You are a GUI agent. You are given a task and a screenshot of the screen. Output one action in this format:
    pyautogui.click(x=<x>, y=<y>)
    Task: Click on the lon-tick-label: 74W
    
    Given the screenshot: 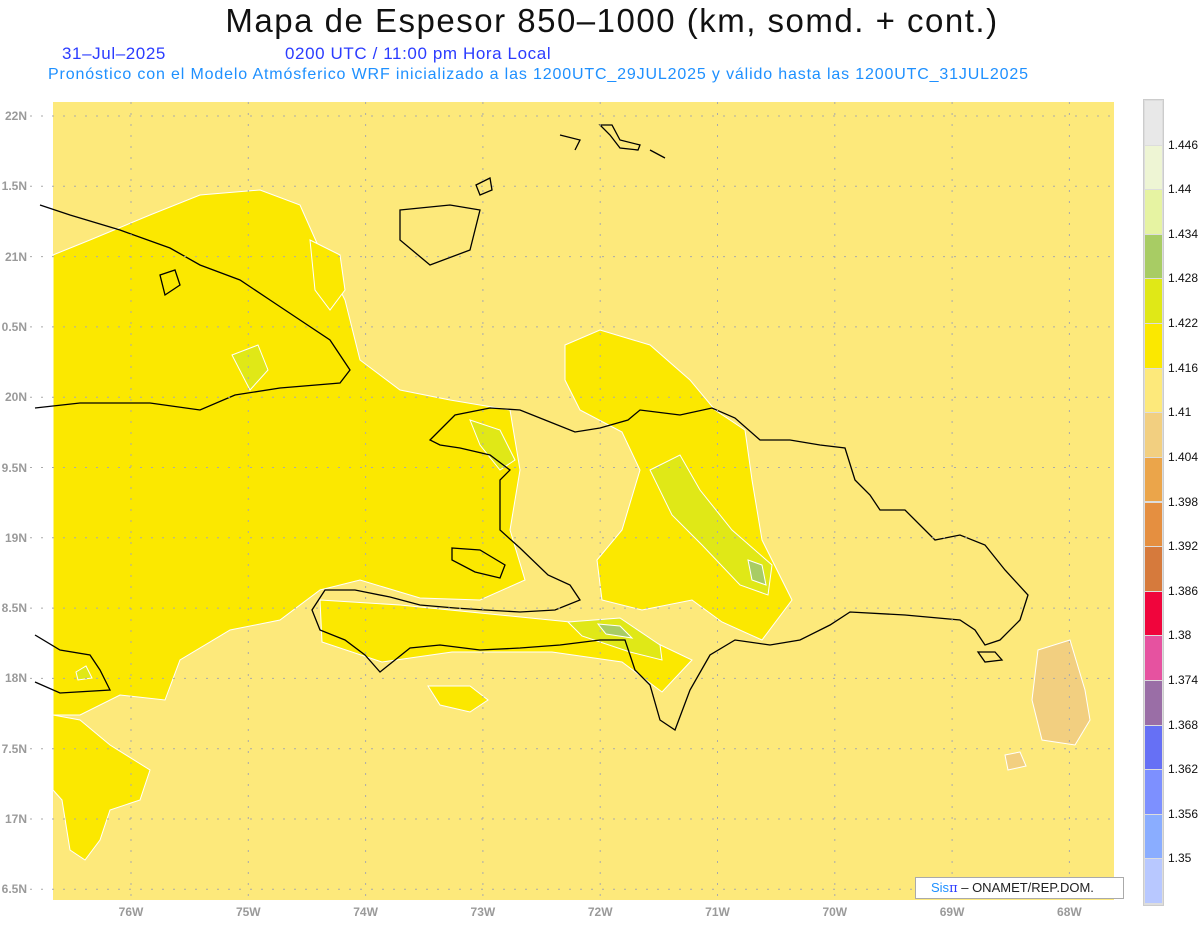 What is the action you would take?
    pyautogui.click(x=365, y=912)
    